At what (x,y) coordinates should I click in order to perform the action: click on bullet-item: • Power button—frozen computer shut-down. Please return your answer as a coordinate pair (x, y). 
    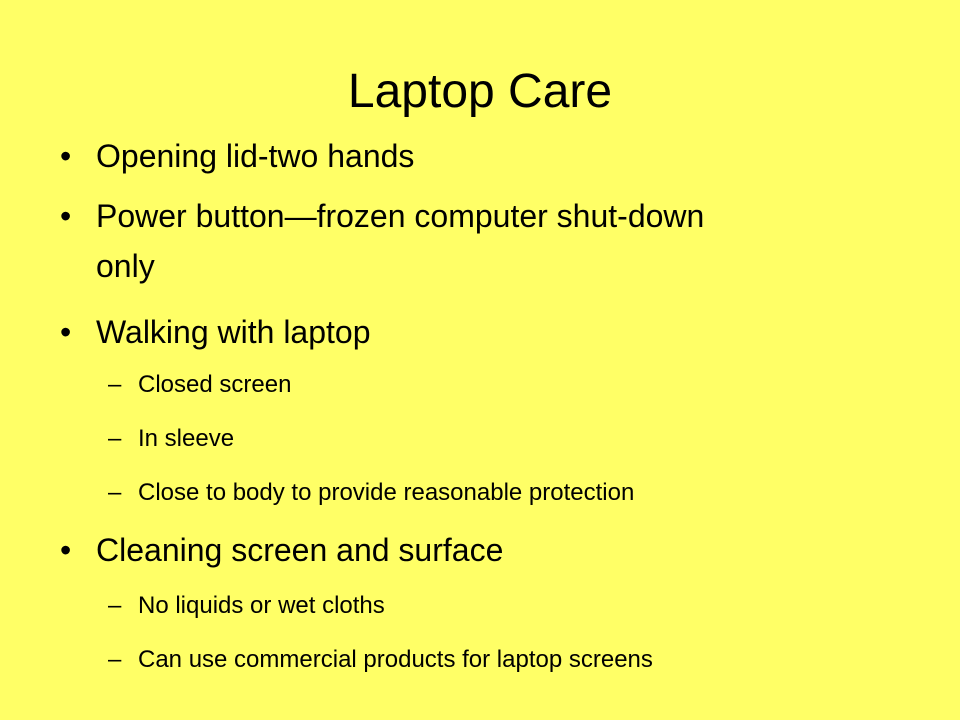
    Looking at the image, I should click on (382, 216).